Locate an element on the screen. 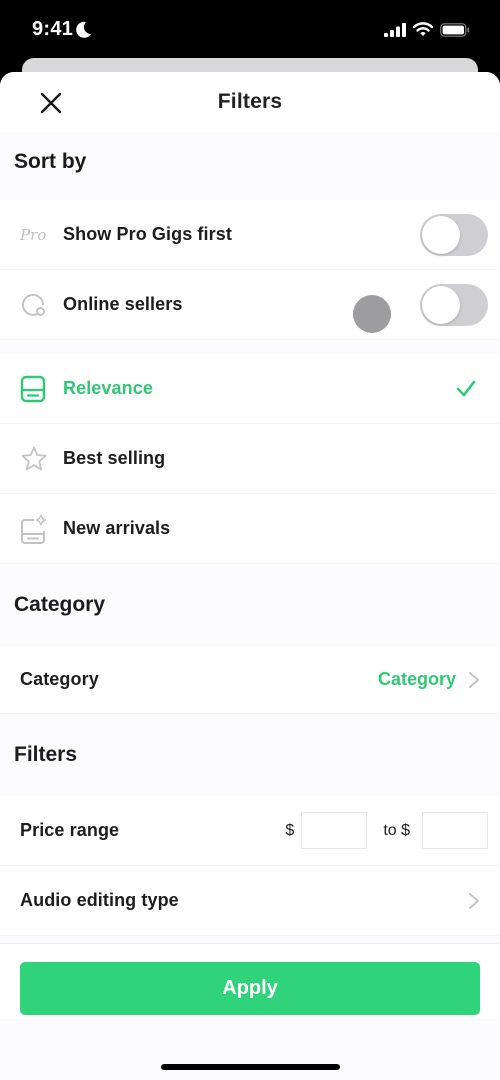 Image resolution: width=500 pixels, height=1080 pixels. sort-option-new-arrivals: New arrivals is located at coordinates (250, 529).